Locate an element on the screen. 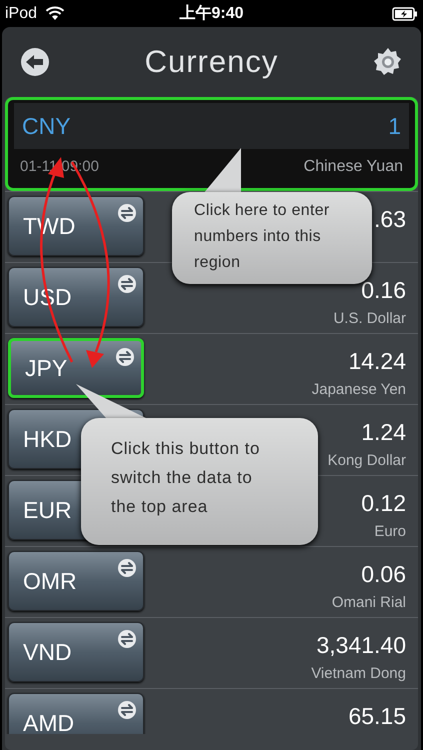  wifi-icon is located at coordinates (55, 13).